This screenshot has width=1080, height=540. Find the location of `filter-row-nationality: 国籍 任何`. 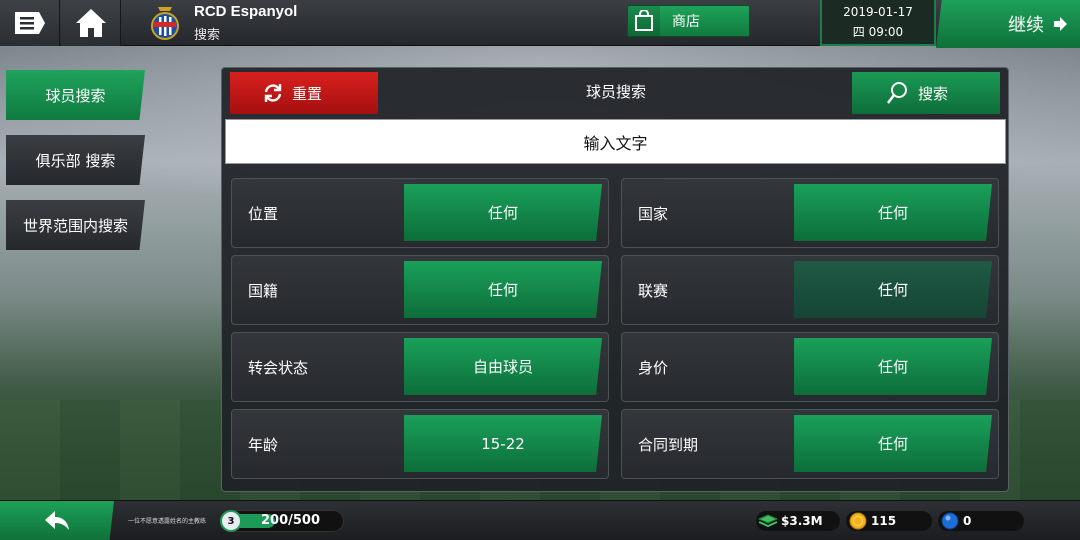

filter-row-nationality: 国籍 任何 is located at coordinates (420, 290).